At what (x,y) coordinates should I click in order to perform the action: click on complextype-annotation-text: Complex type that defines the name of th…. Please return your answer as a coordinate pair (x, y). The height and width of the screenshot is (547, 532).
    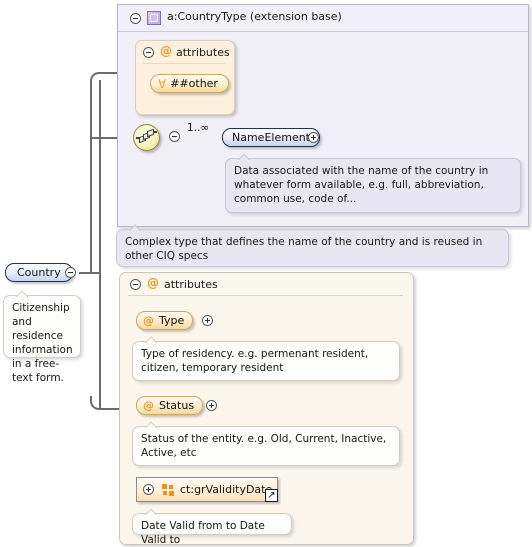
    Looking at the image, I should click on (304, 249).